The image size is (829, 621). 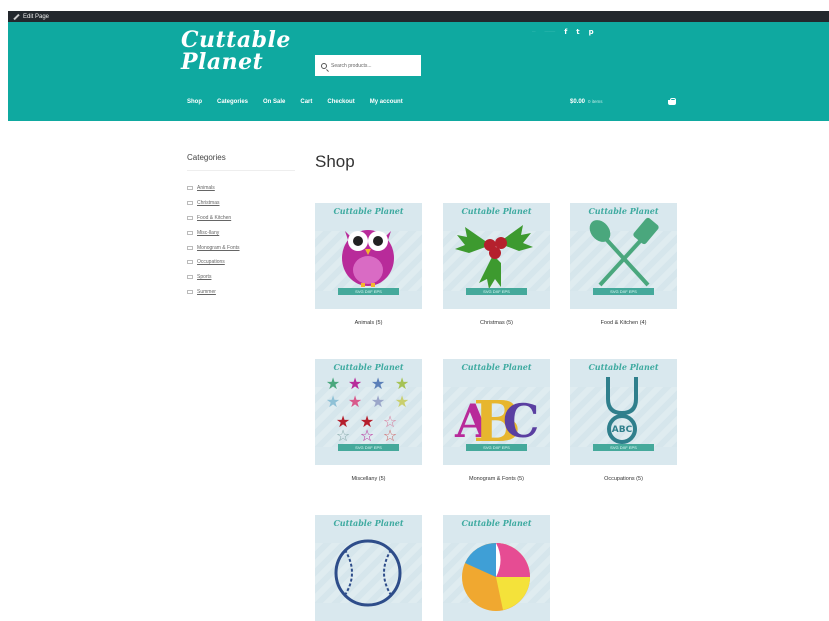 I want to click on category-item: Food & Kitchen, so click(x=241, y=218).